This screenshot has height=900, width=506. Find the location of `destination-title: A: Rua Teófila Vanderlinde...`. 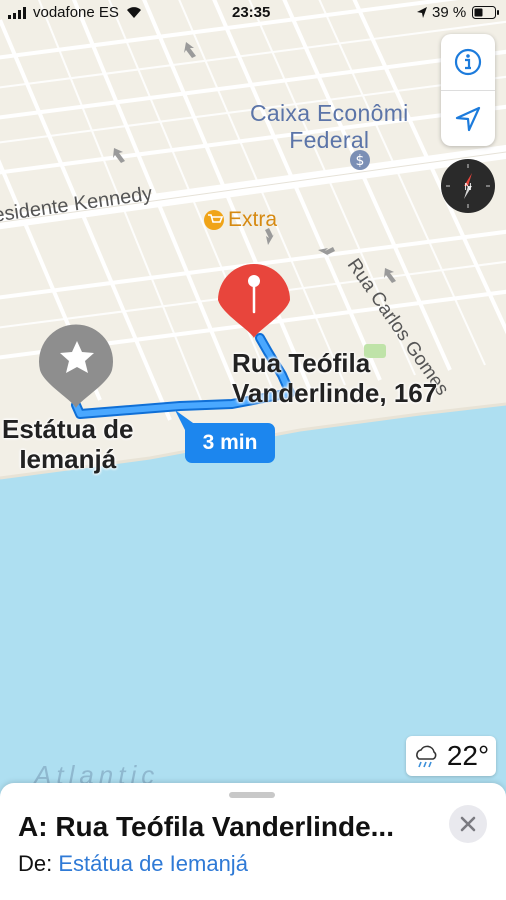

destination-title: A: Rua Teófila Vanderlinde... is located at coordinates (206, 826).